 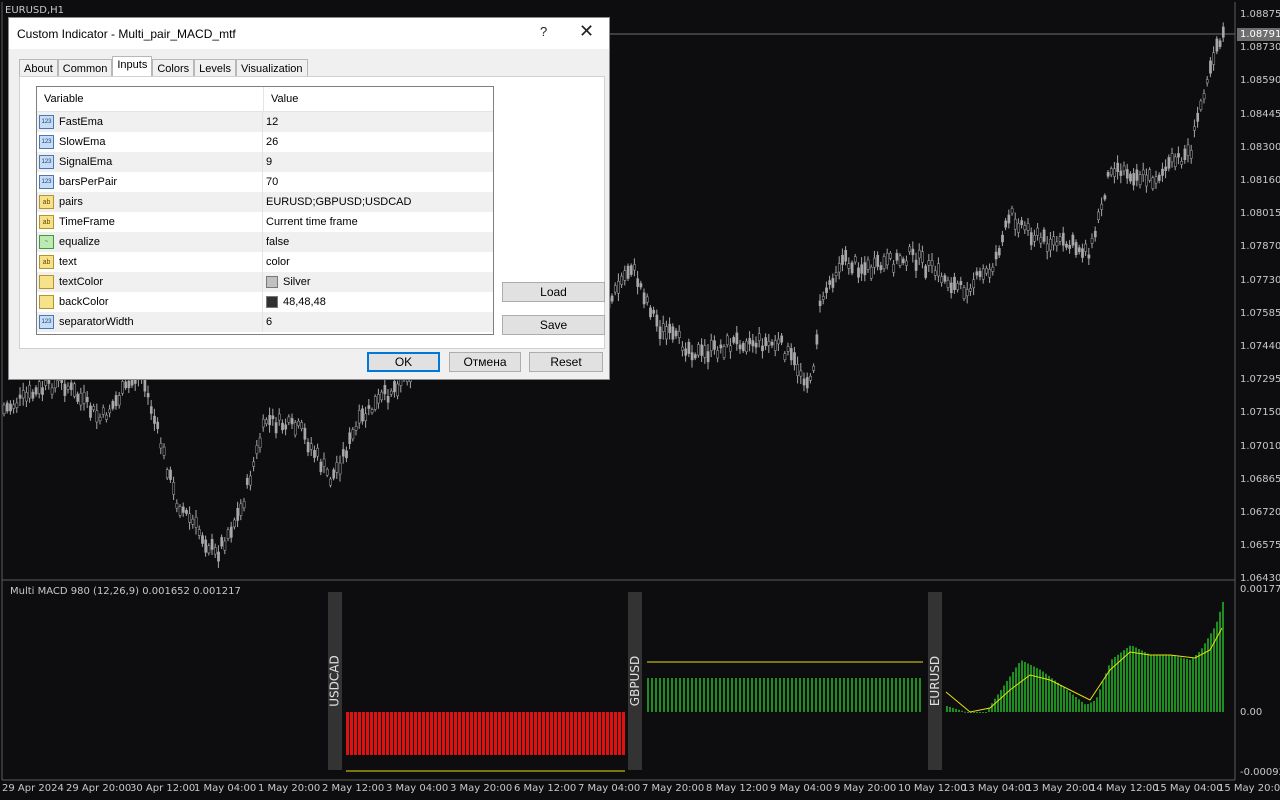 I want to click on header-value: Value, so click(x=281, y=99).